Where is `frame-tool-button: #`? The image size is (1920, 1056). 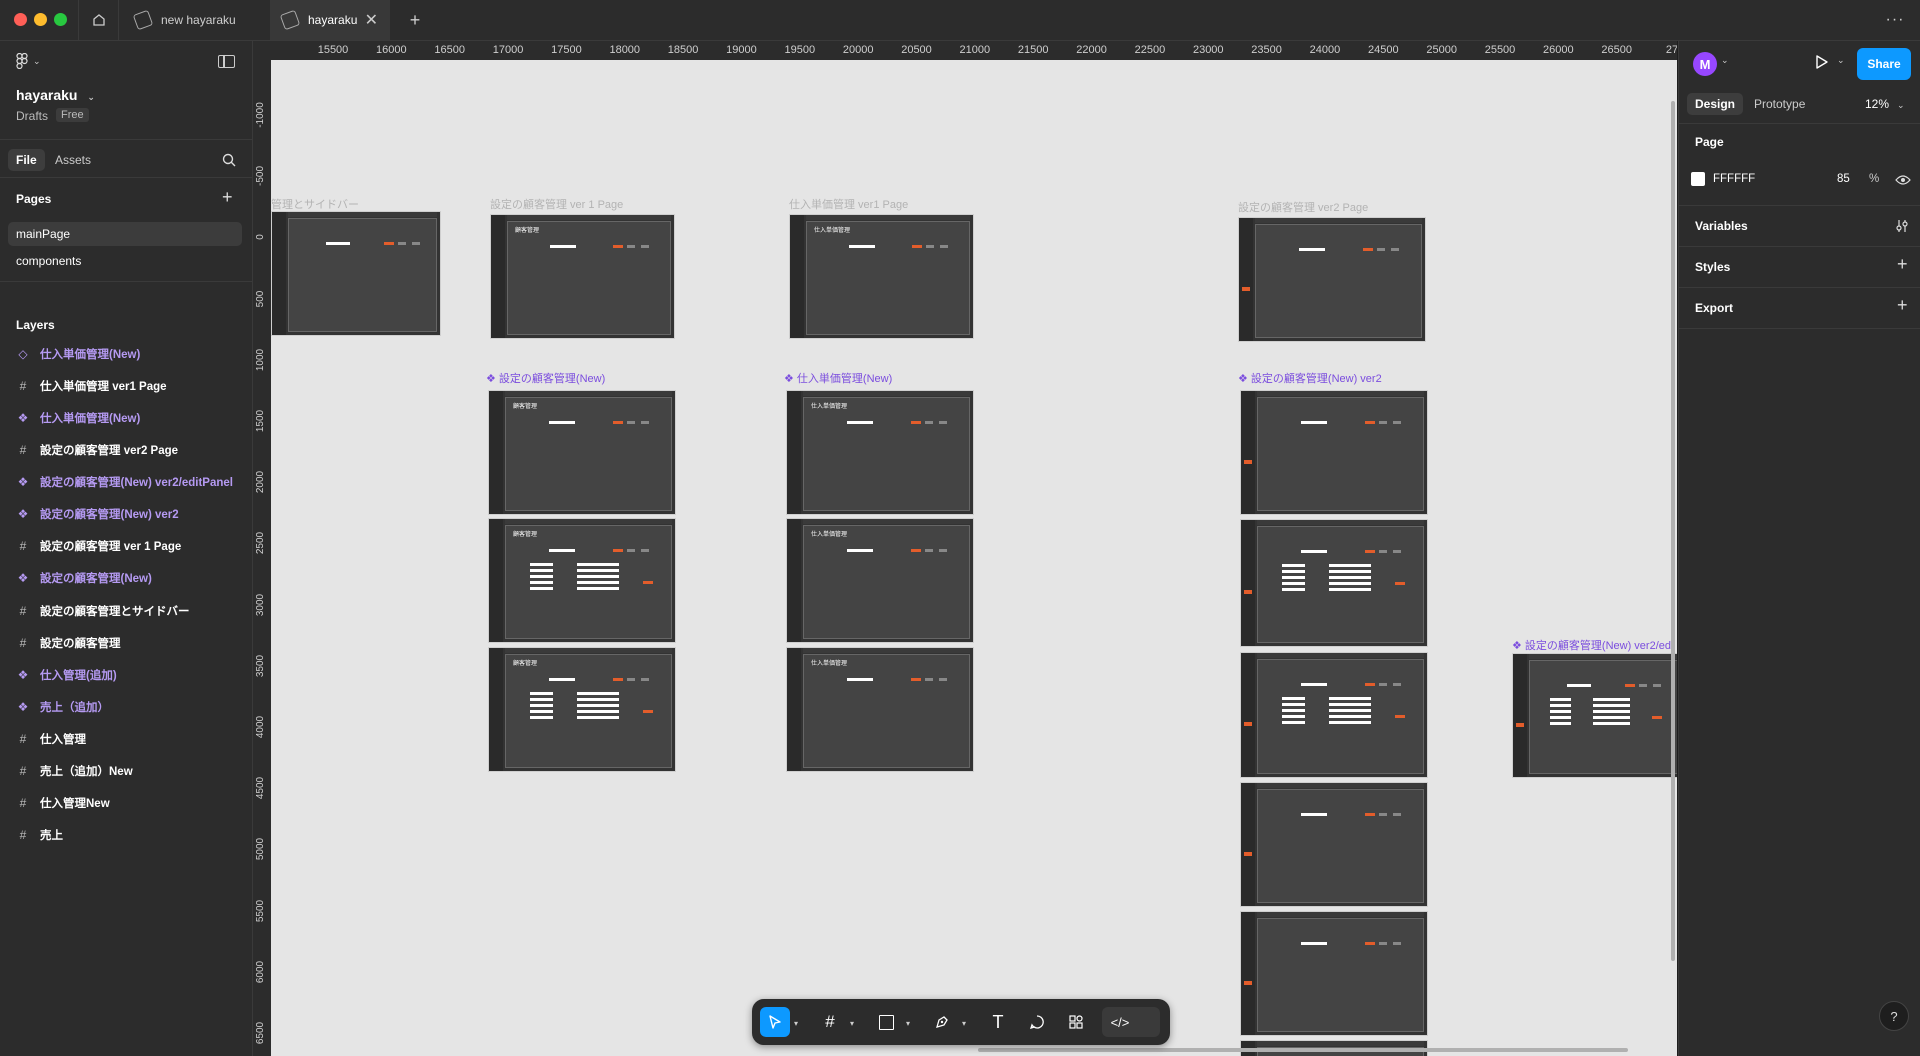
frame-tool-button: # is located at coordinates (830, 1022).